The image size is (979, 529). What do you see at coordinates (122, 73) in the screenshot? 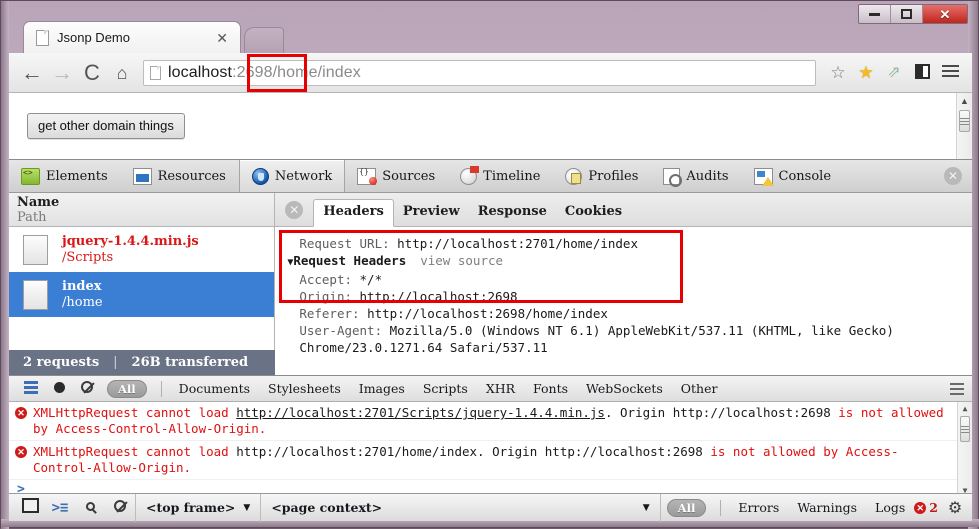
I see `home-button: ⌂` at bounding box center [122, 73].